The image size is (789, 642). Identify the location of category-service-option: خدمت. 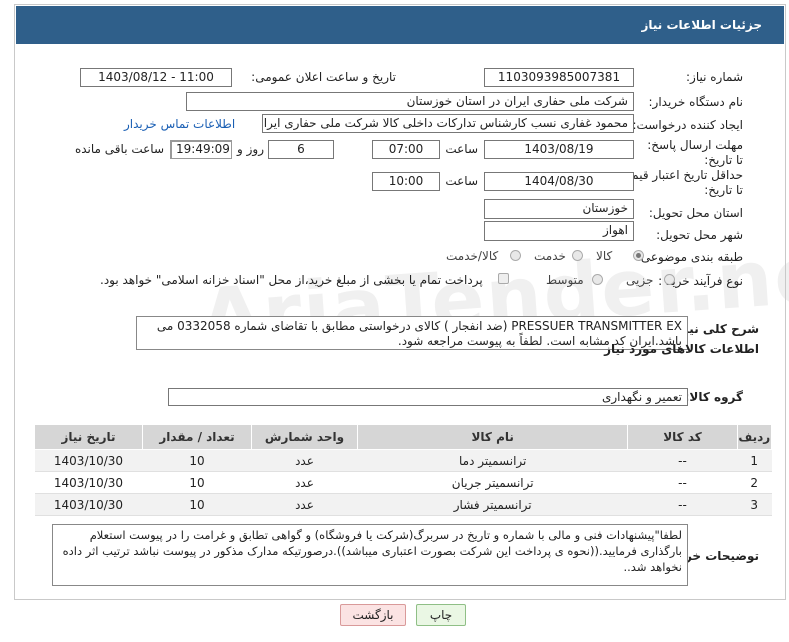
(550, 256).